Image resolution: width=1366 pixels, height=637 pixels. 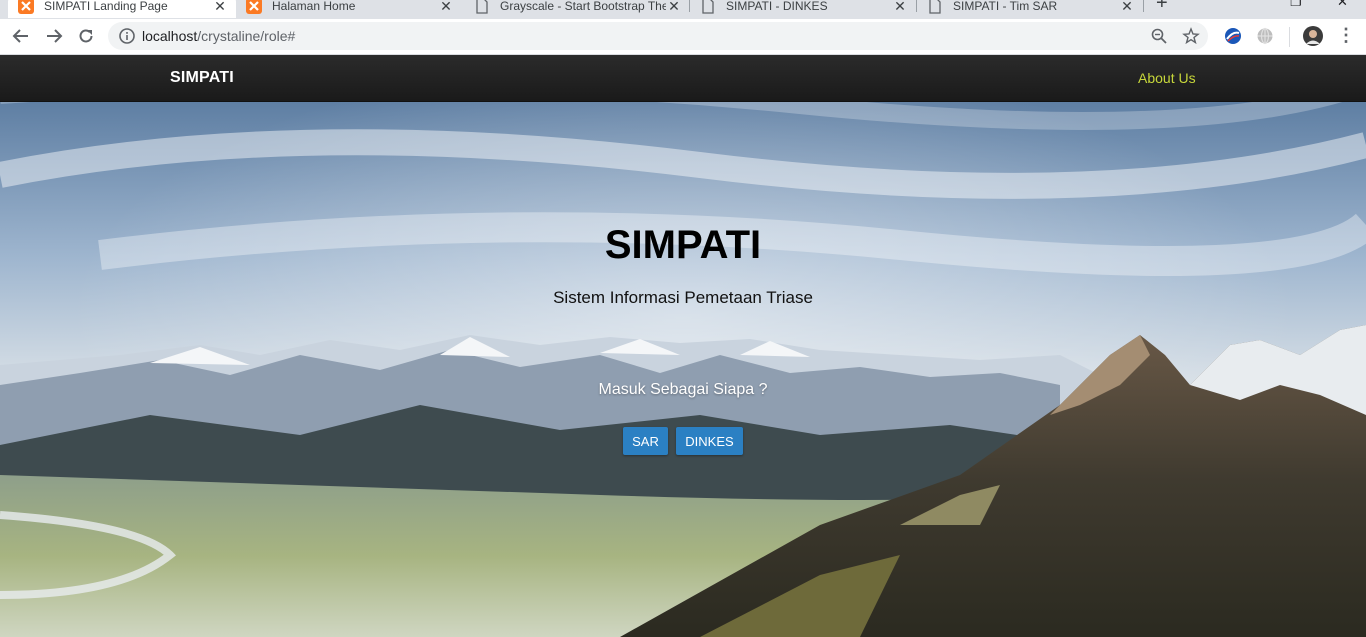 What do you see at coordinates (1005, 6) in the screenshot?
I see `tab-title: SIMPATI - Tim SAR` at bounding box center [1005, 6].